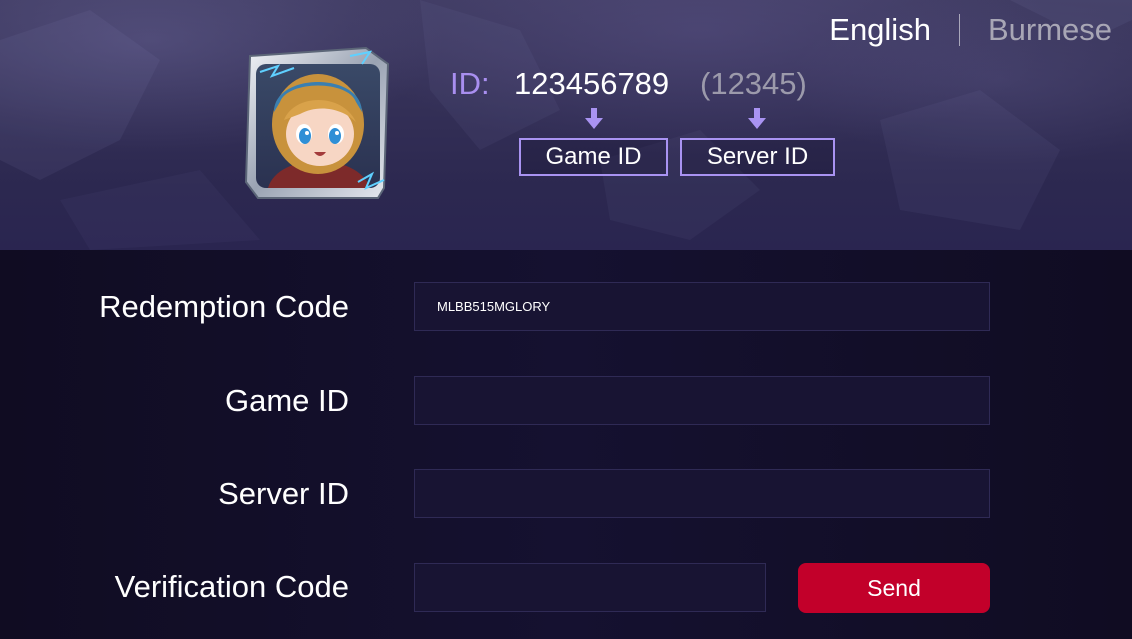 This screenshot has height=639, width=1132. Describe the element at coordinates (702, 306) in the screenshot. I see `redemption-code-input` at that location.